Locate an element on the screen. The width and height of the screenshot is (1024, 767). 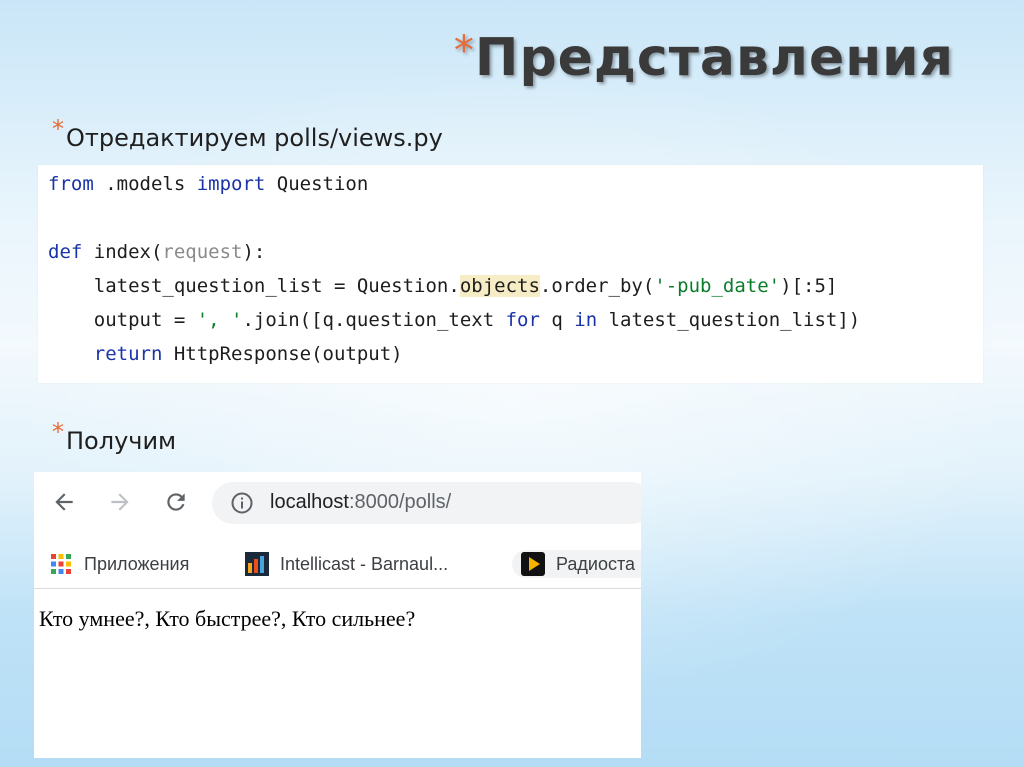
intellicast-icon is located at coordinates (257, 564).